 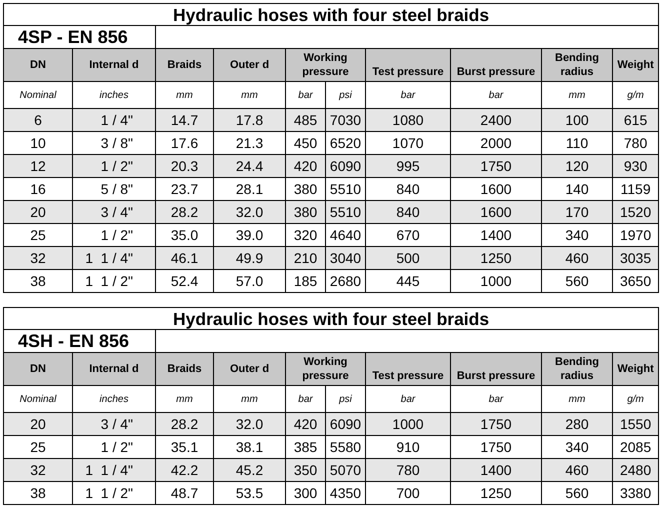 What do you see at coordinates (250, 166) in the screenshot?
I see `table-cell: 24.4` at bounding box center [250, 166].